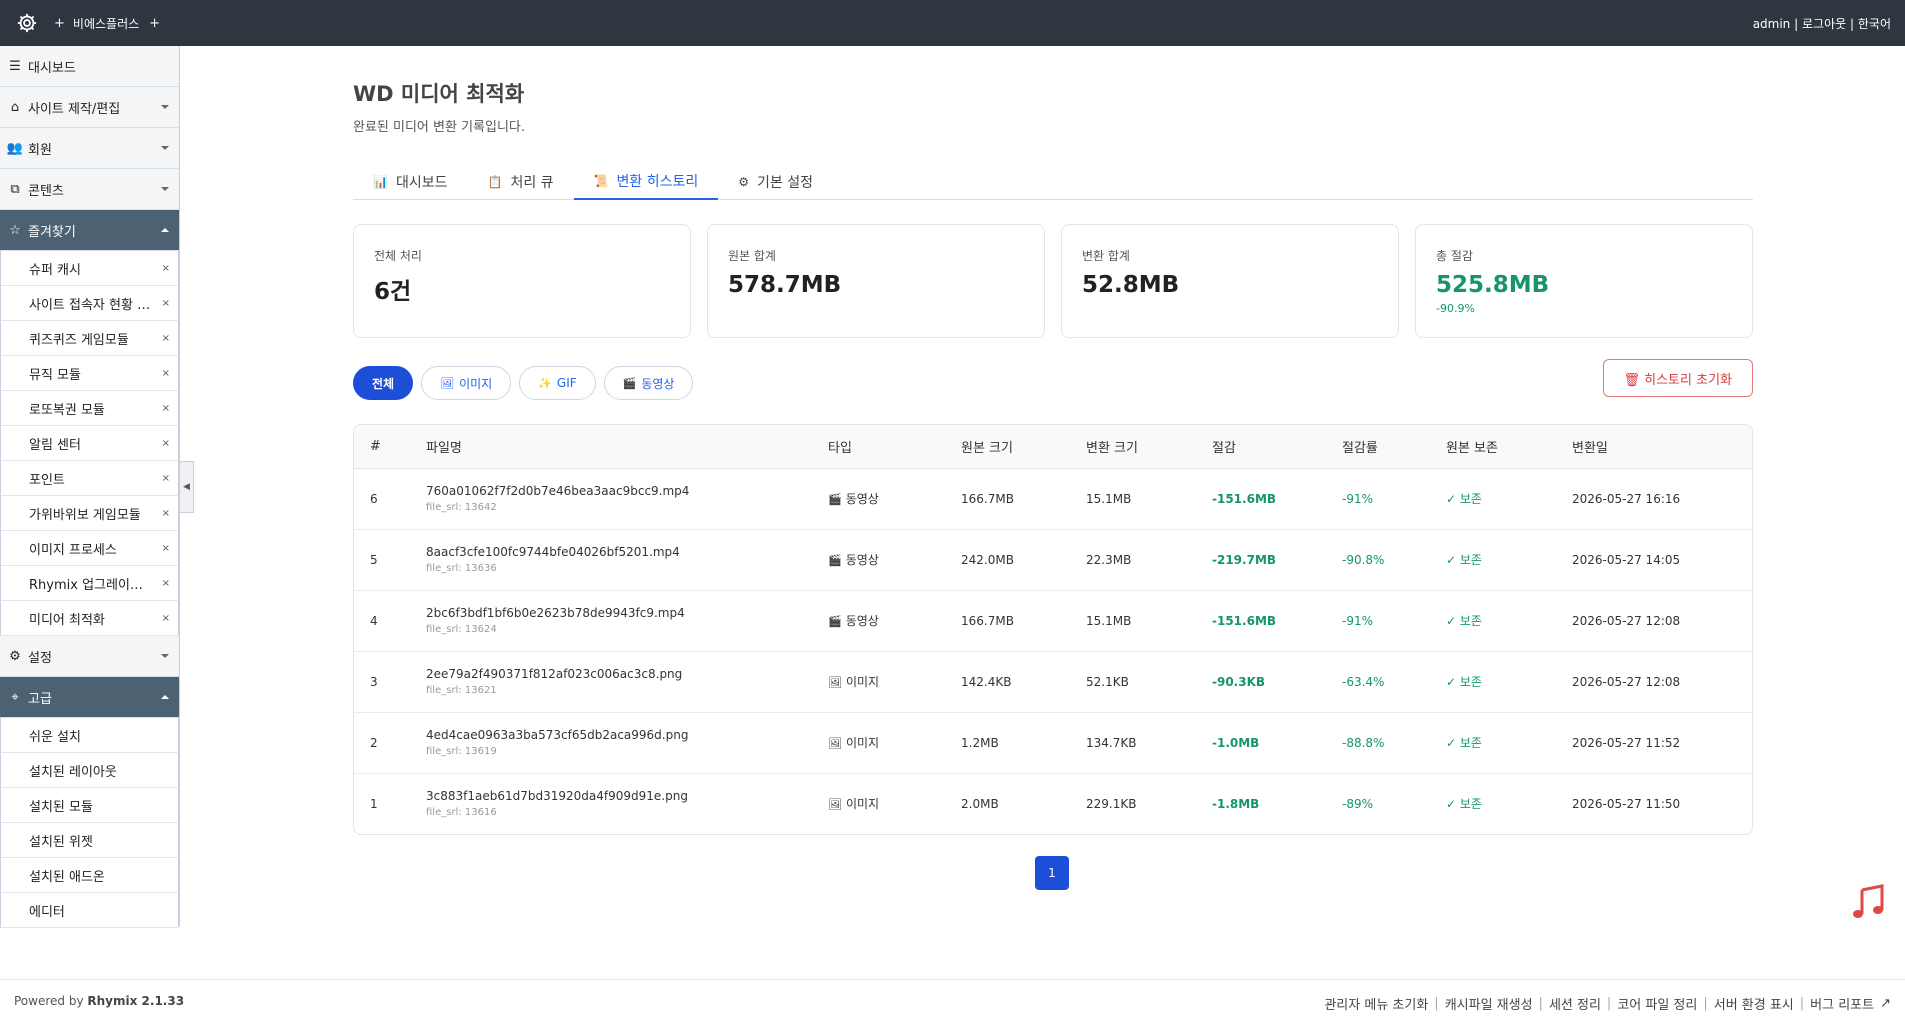  Describe the element at coordinates (1824, 24) in the screenshot. I see `logout-link: 로그아웃` at that location.